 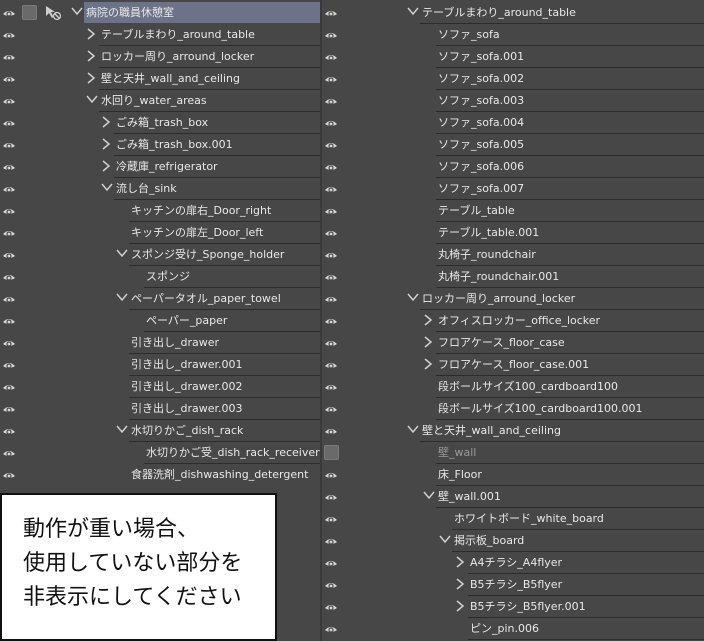 What do you see at coordinates (570, 167) in the screenshot?
I see `row-label: ソファ_sofa.006` at bounding box center [570, 167].